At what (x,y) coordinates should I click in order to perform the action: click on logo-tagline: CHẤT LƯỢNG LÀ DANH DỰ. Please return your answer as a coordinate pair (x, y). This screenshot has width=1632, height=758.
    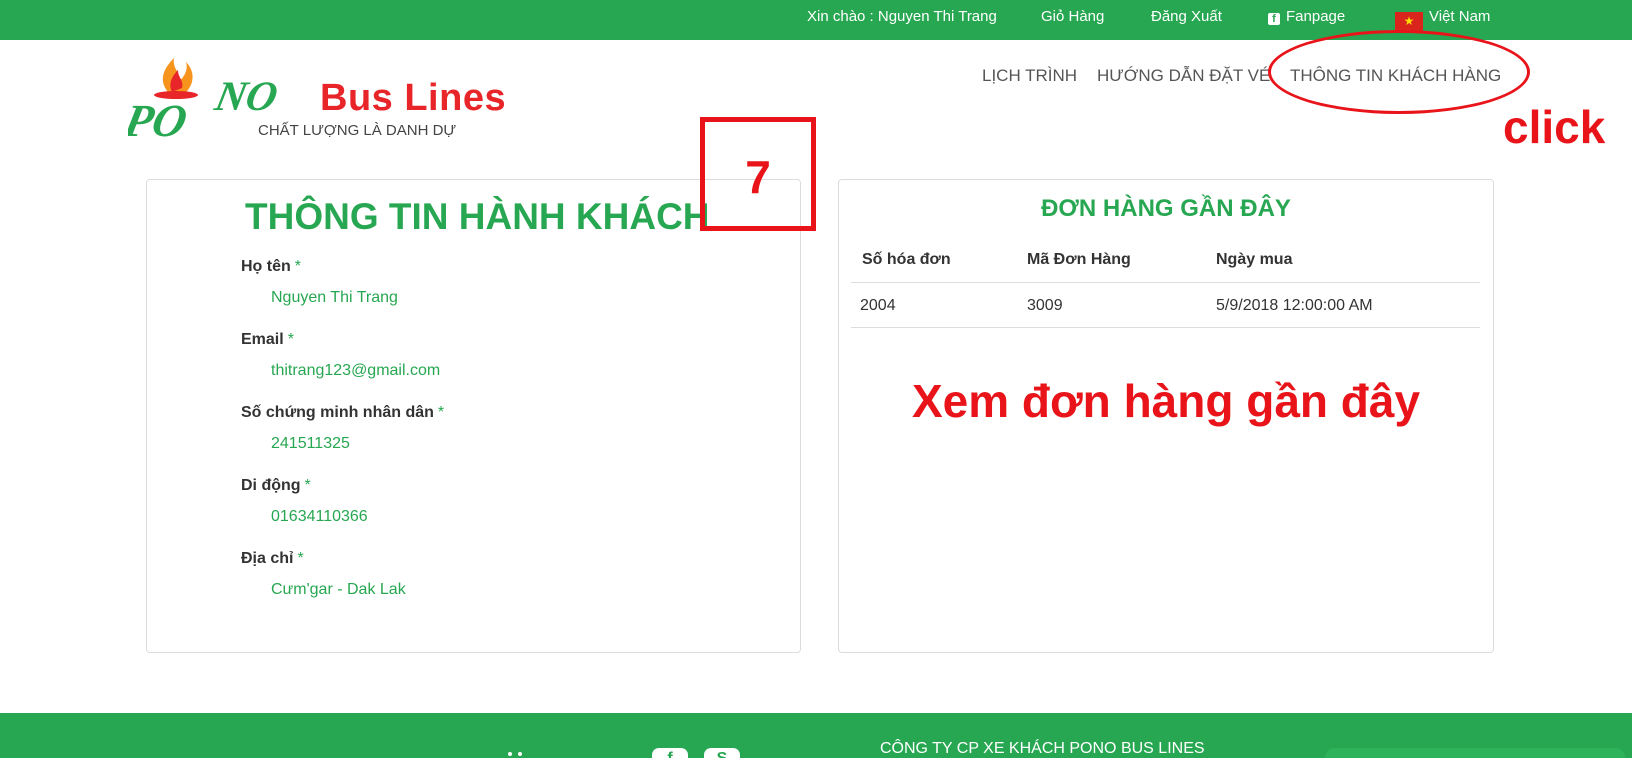
    Looking at the image, I should click on (357, 130).